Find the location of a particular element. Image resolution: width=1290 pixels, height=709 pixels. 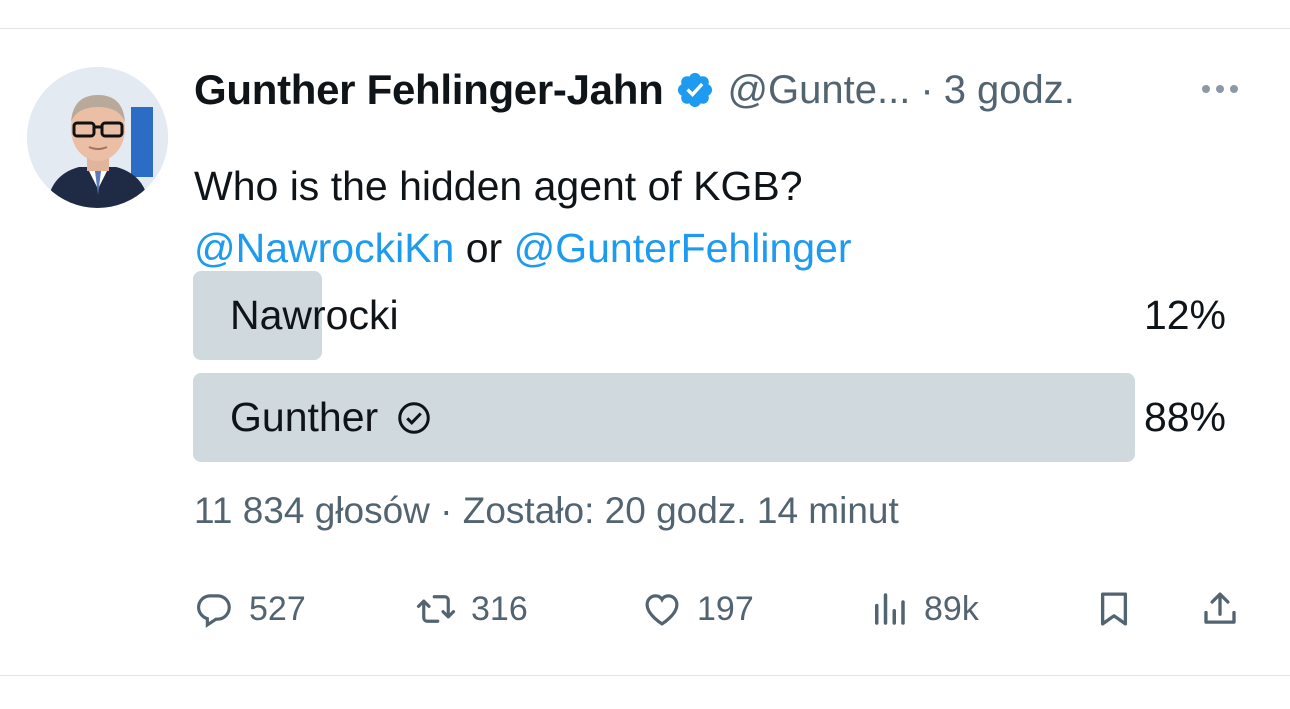

views-button: 89k is located at coordinates (923, 609).